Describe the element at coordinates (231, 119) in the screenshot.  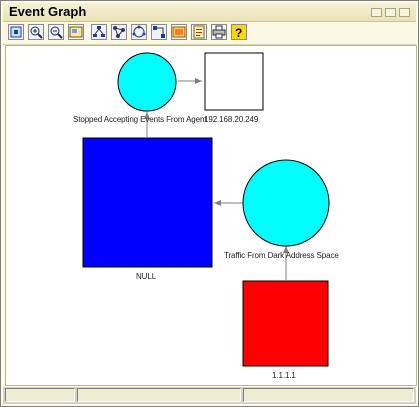
I see `node-label-ip: 192.168.20.249` at that location.